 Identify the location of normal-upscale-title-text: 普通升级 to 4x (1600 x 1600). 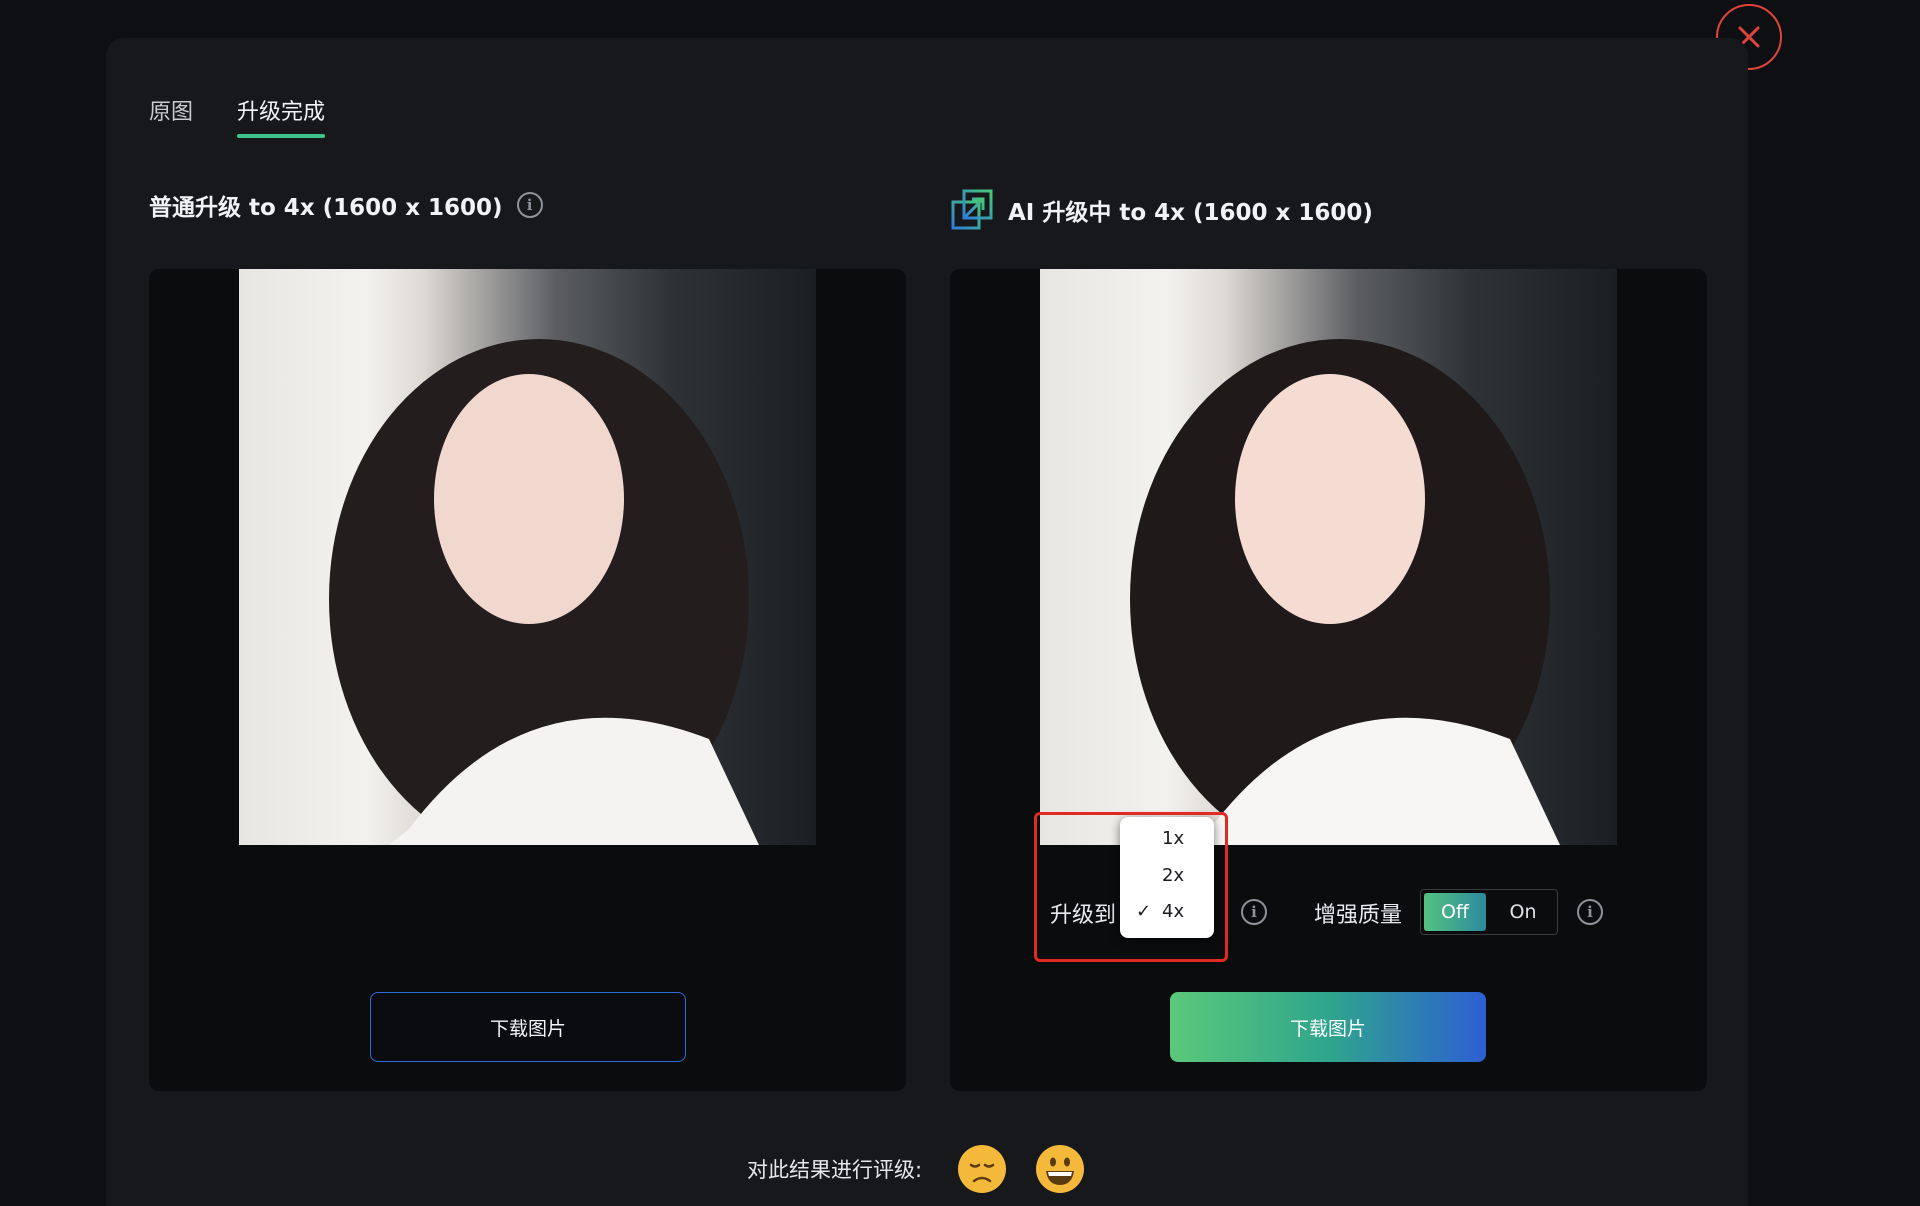
(326, 208).